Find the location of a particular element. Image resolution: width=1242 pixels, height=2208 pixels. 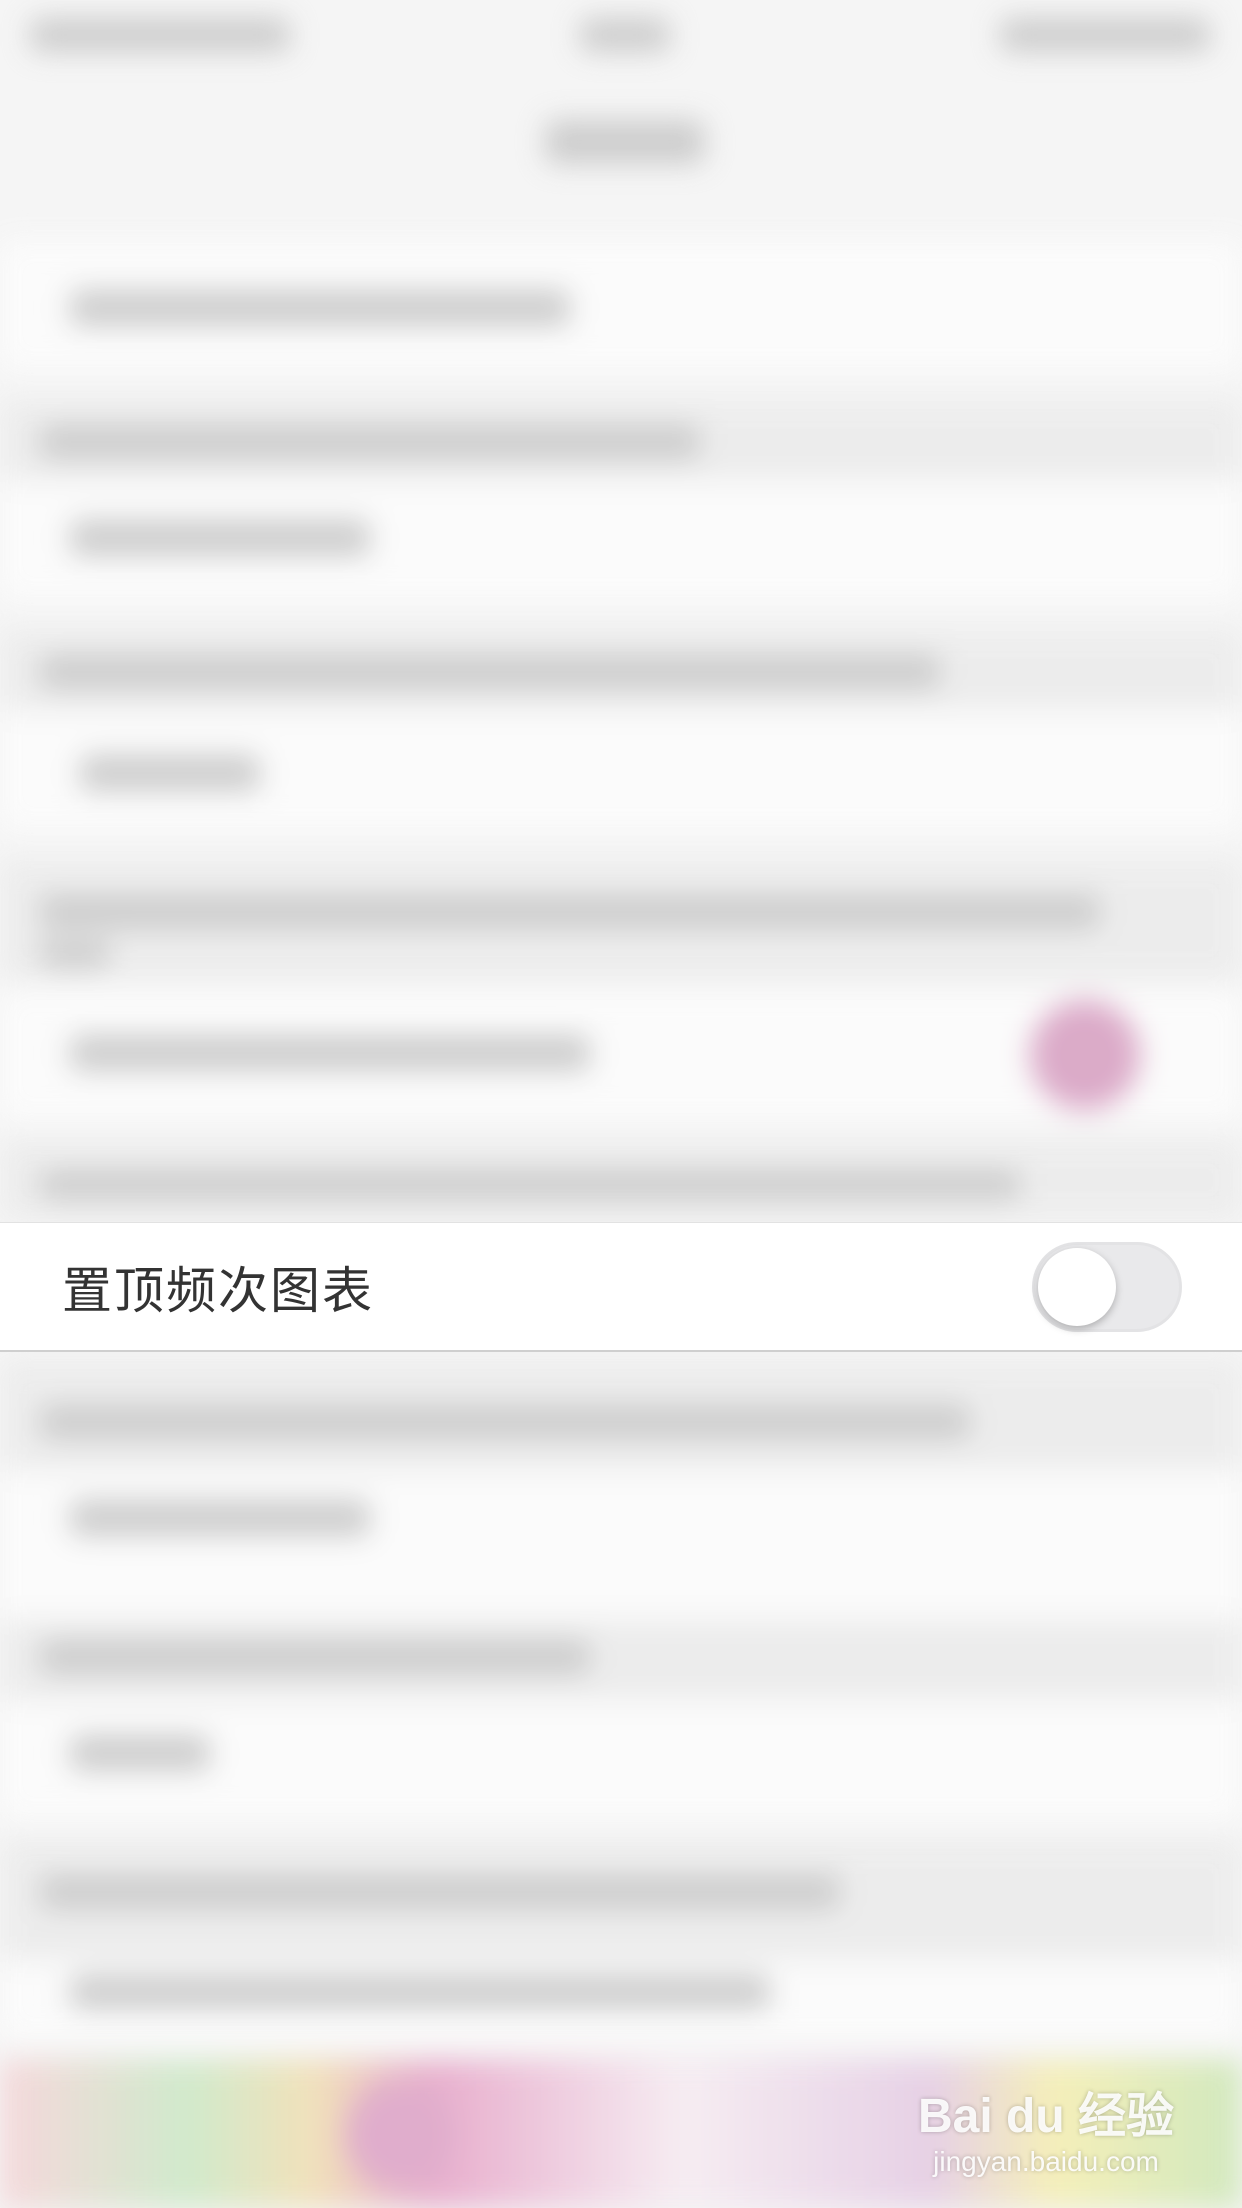

watermark-url: jingyan.baidu.com is located at coordinates (1046, 2161).